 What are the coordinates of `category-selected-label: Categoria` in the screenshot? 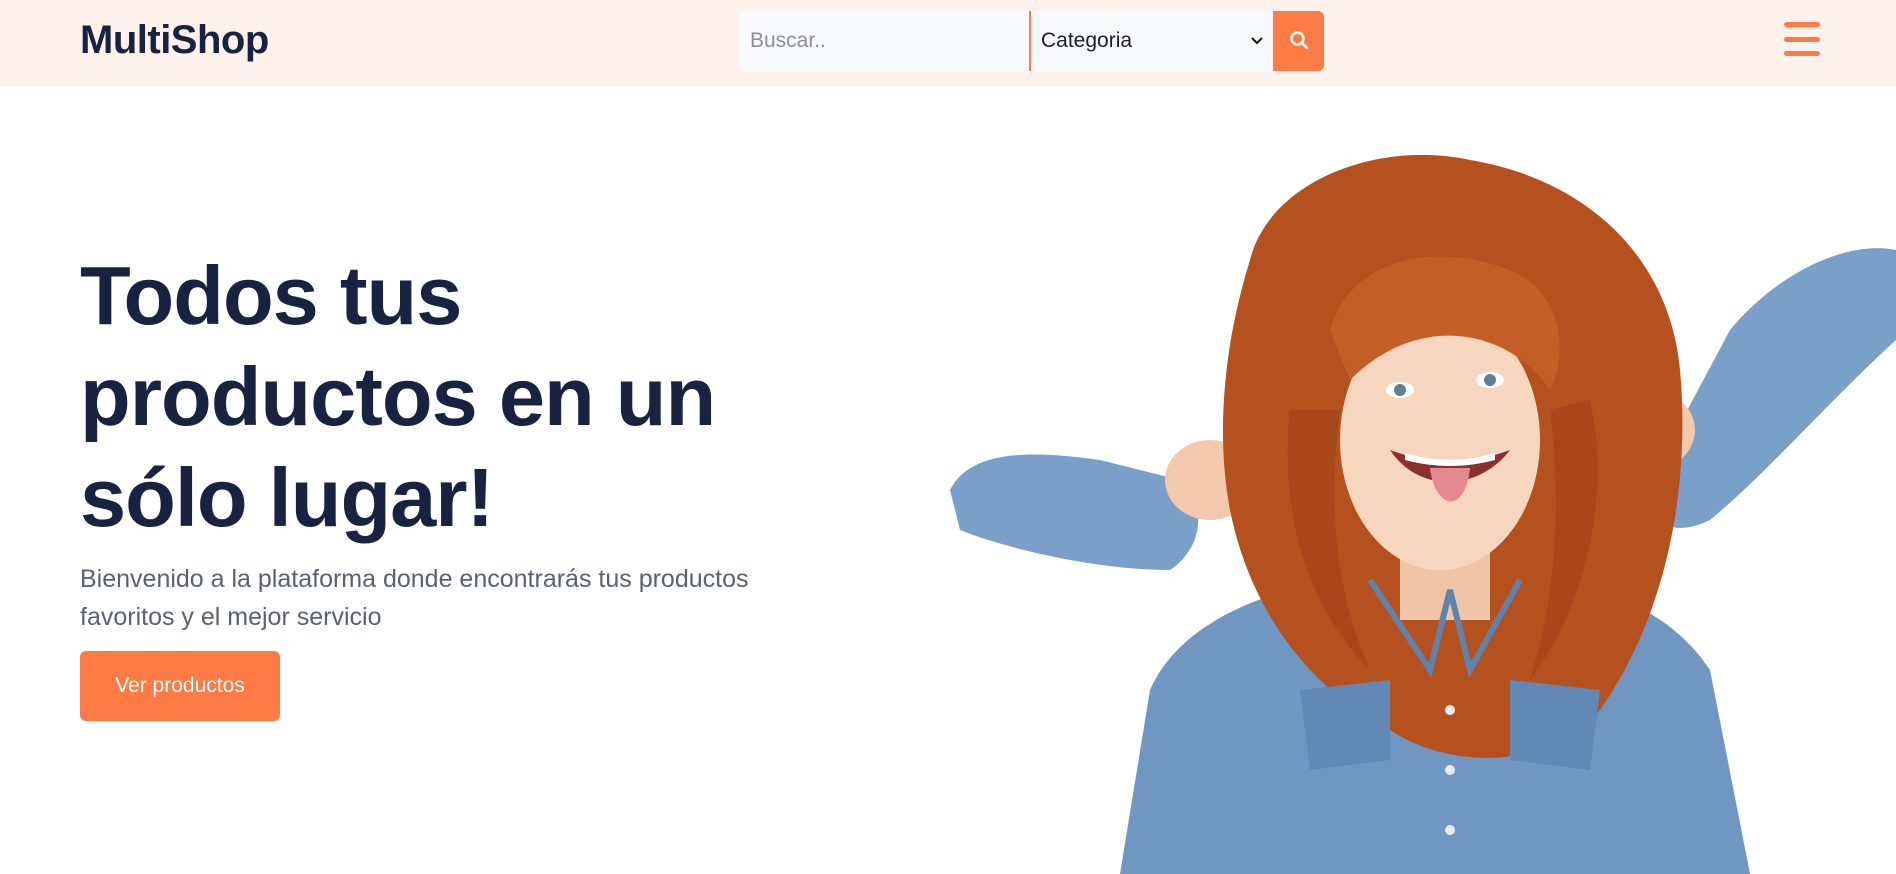 It's located at (1087, 40).